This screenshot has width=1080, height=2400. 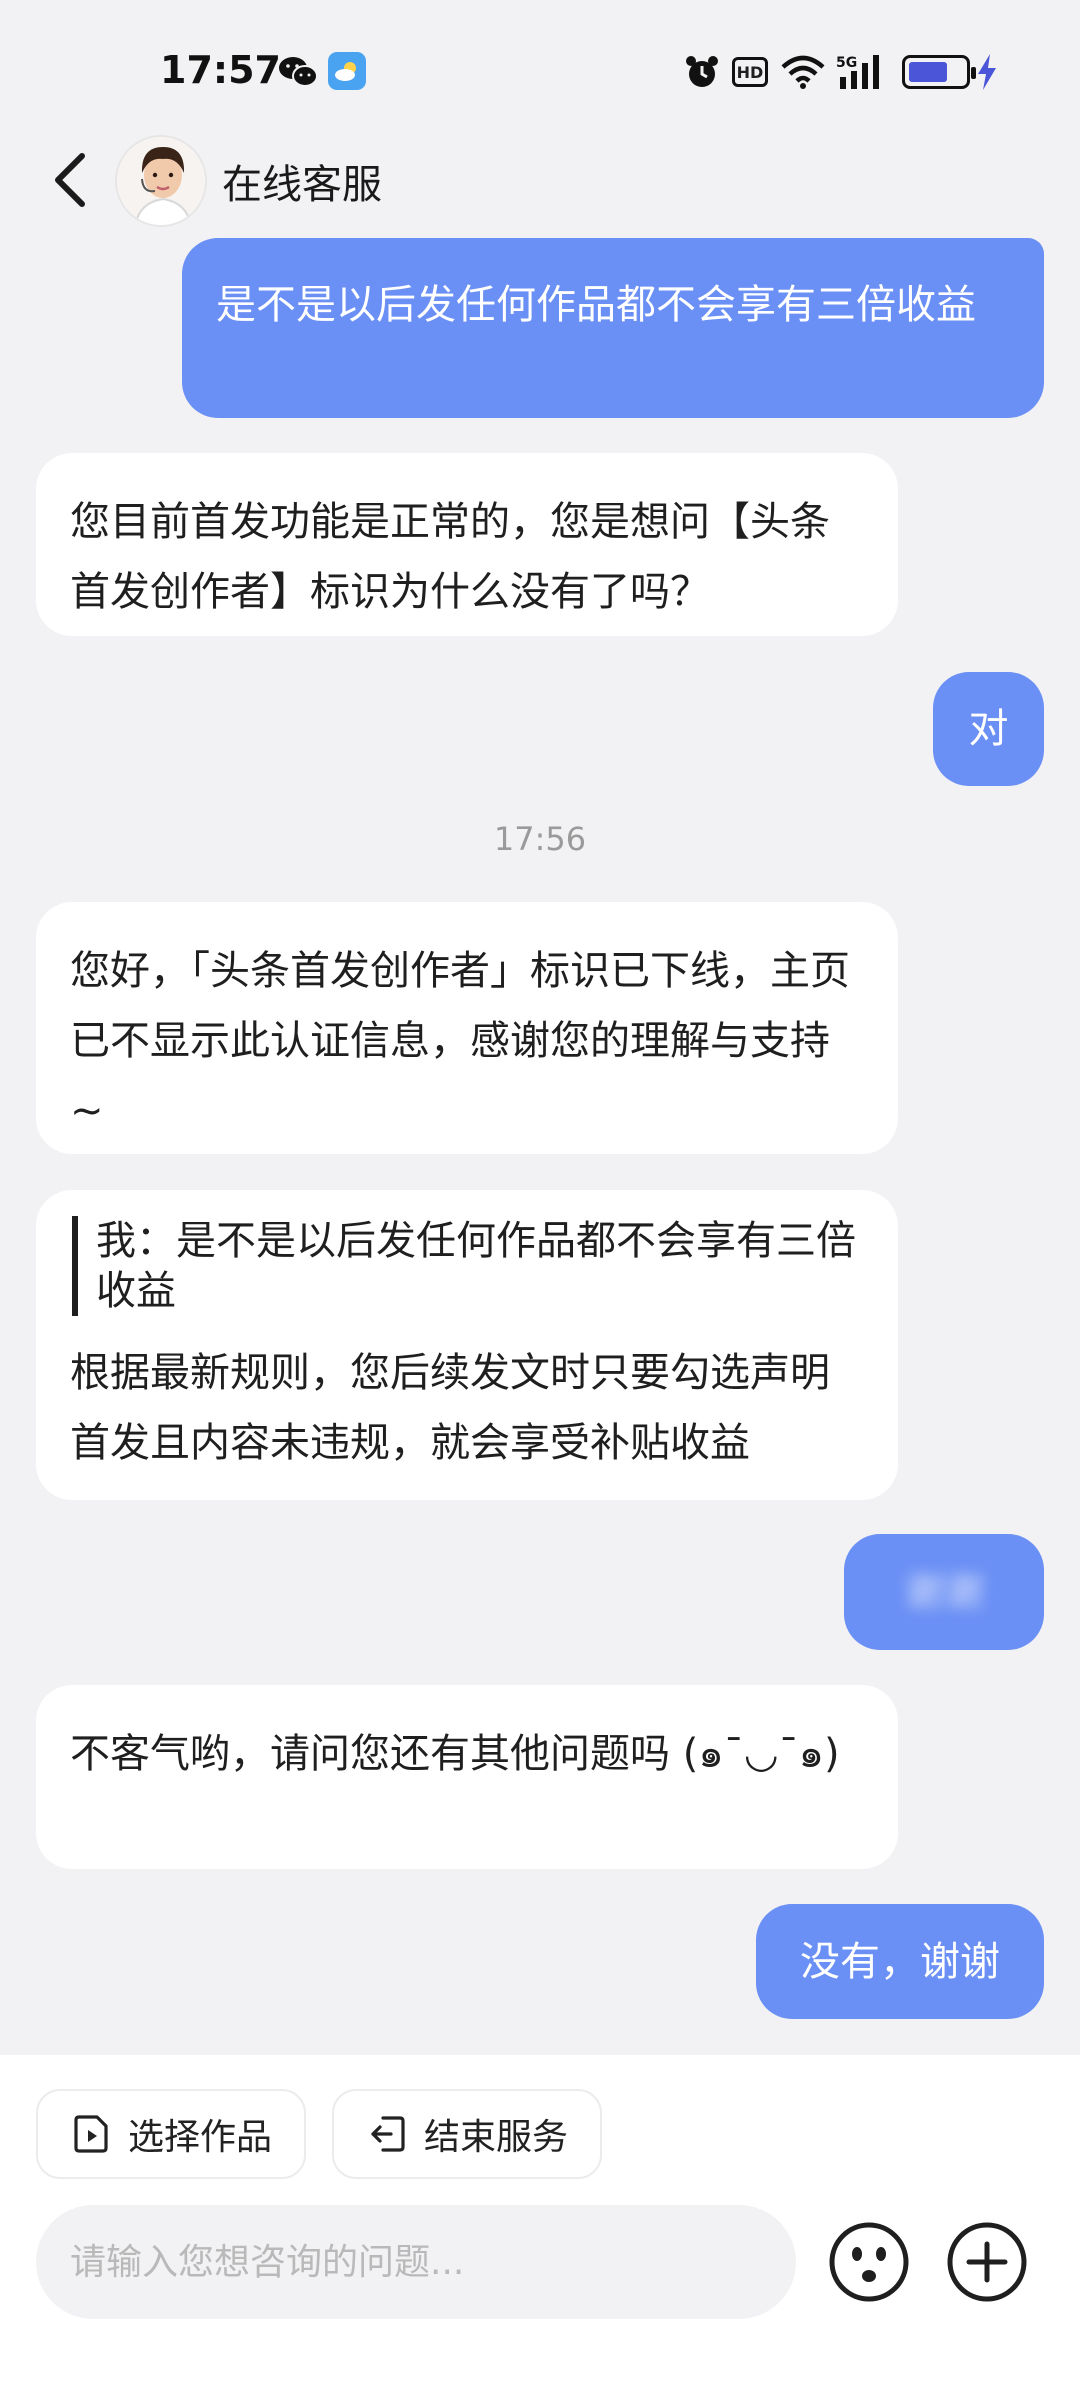 I want to click on emoji-icon, so click(x=869, y=2262).